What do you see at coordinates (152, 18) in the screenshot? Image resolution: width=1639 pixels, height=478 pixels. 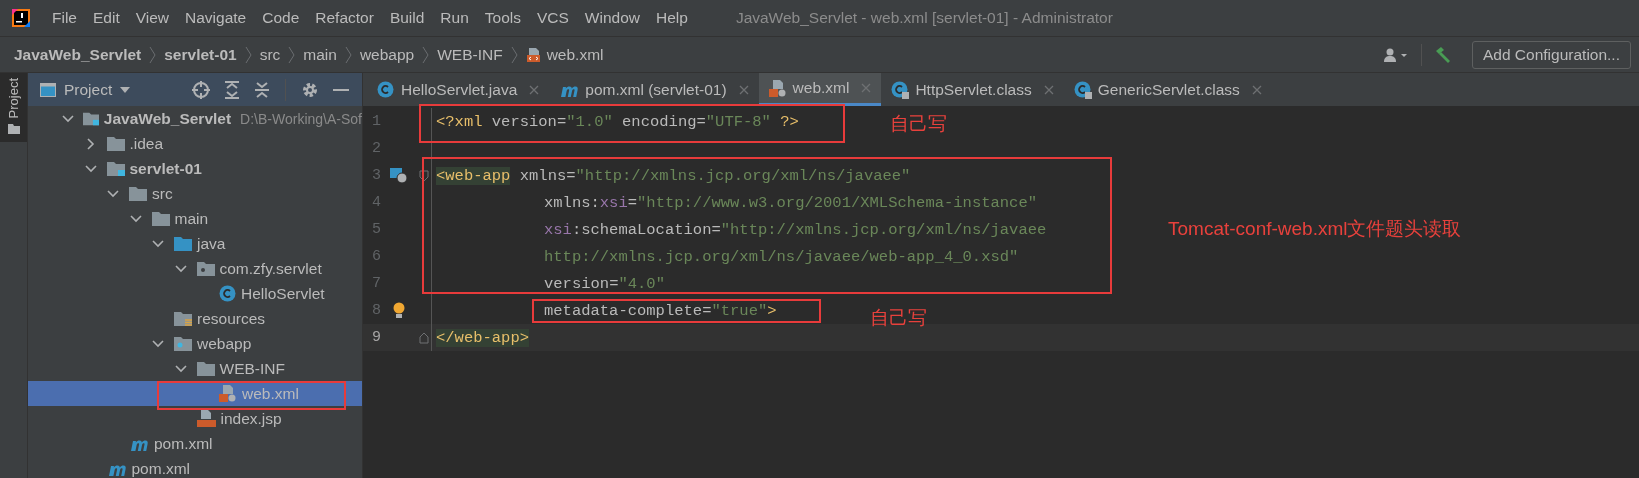 I see `menu-item: View` at bounding box center [152, 18].